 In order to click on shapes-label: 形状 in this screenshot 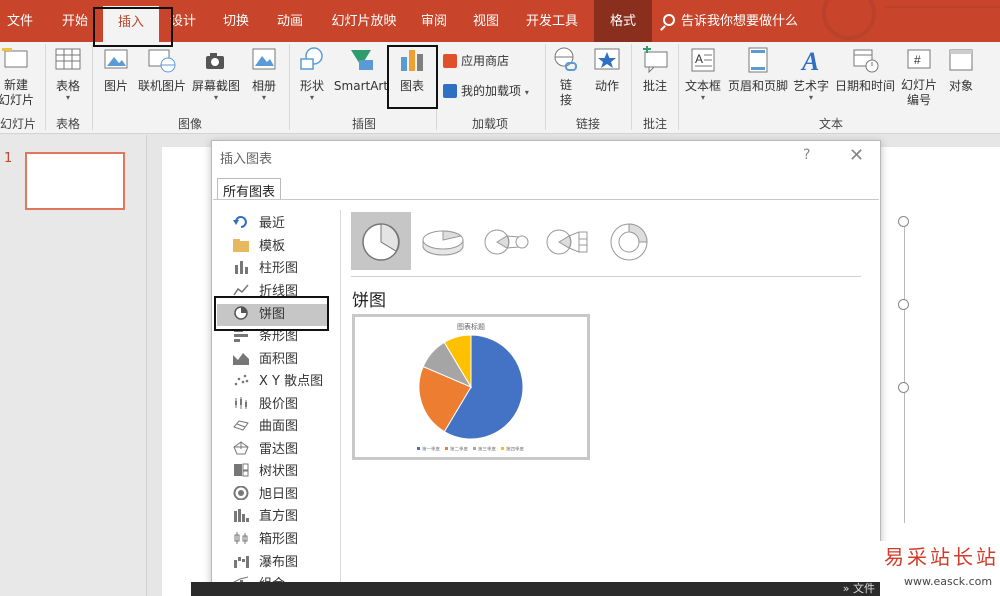, I will do `click(311, 86)`.